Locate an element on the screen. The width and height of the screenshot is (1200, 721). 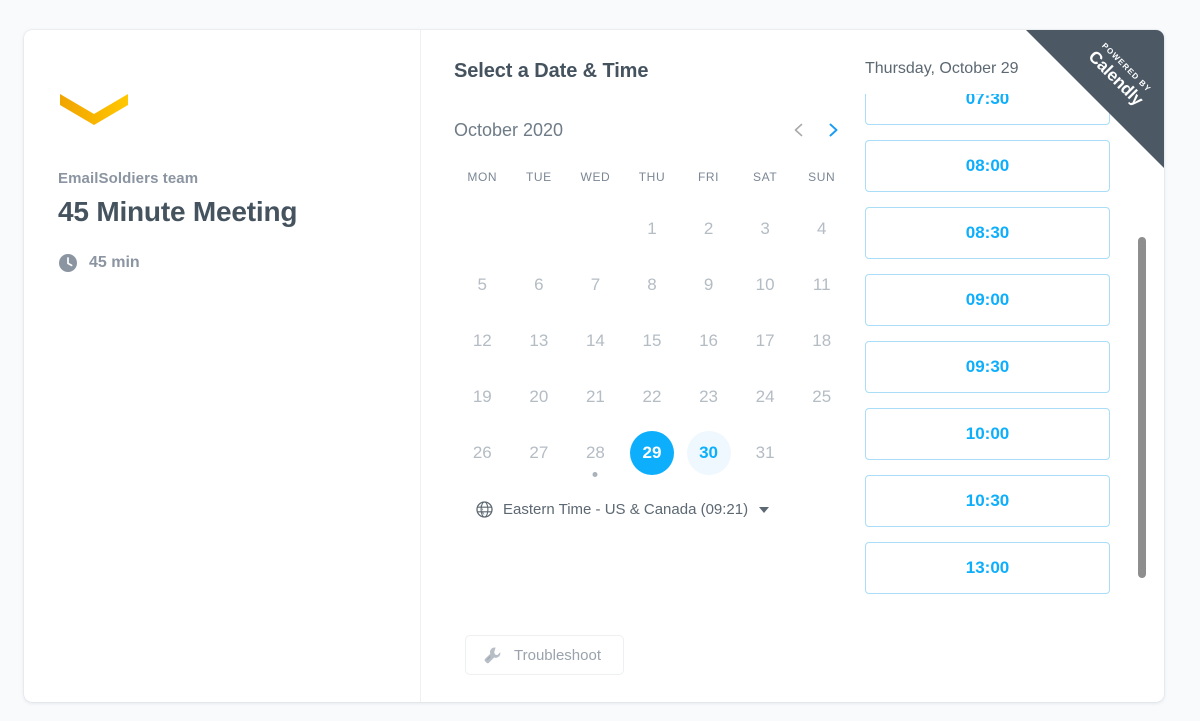
troubleshoot-button: Troubleshoot is located at coordinates (544, 655).